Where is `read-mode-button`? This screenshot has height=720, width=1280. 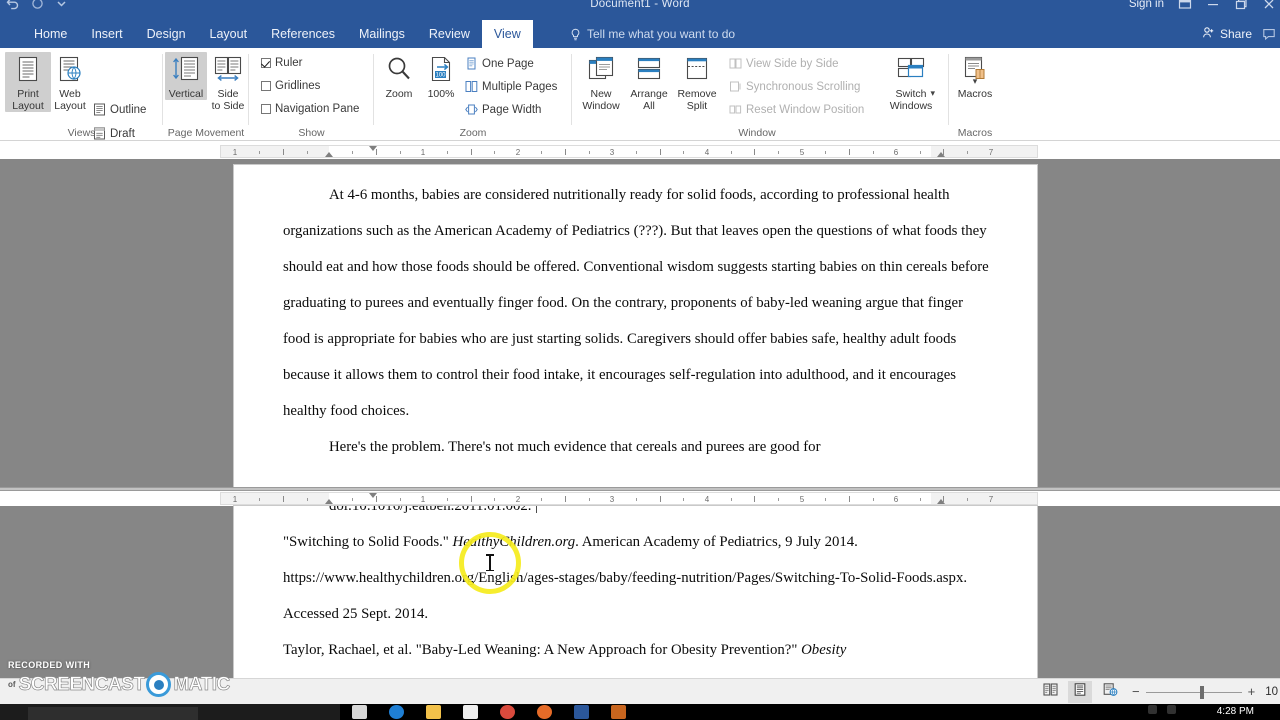 read-mode-button is located at coordinates (1050, 692).